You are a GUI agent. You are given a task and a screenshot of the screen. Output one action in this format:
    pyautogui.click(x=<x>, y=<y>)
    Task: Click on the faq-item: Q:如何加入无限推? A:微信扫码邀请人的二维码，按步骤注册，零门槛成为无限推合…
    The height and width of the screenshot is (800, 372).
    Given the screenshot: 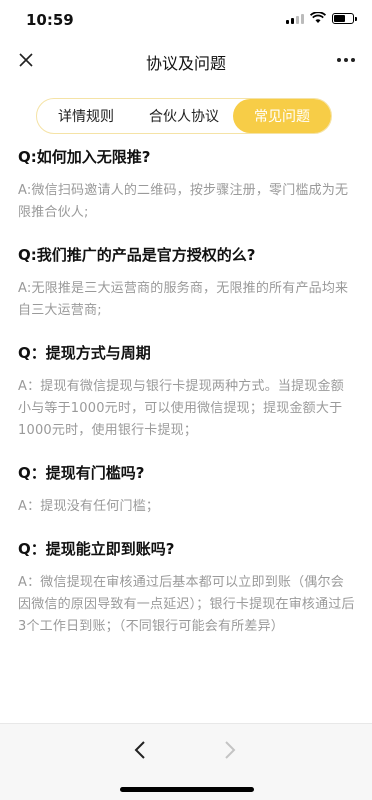 What is the action you would take?
    pyautogui.click(x=187, y=185)
    